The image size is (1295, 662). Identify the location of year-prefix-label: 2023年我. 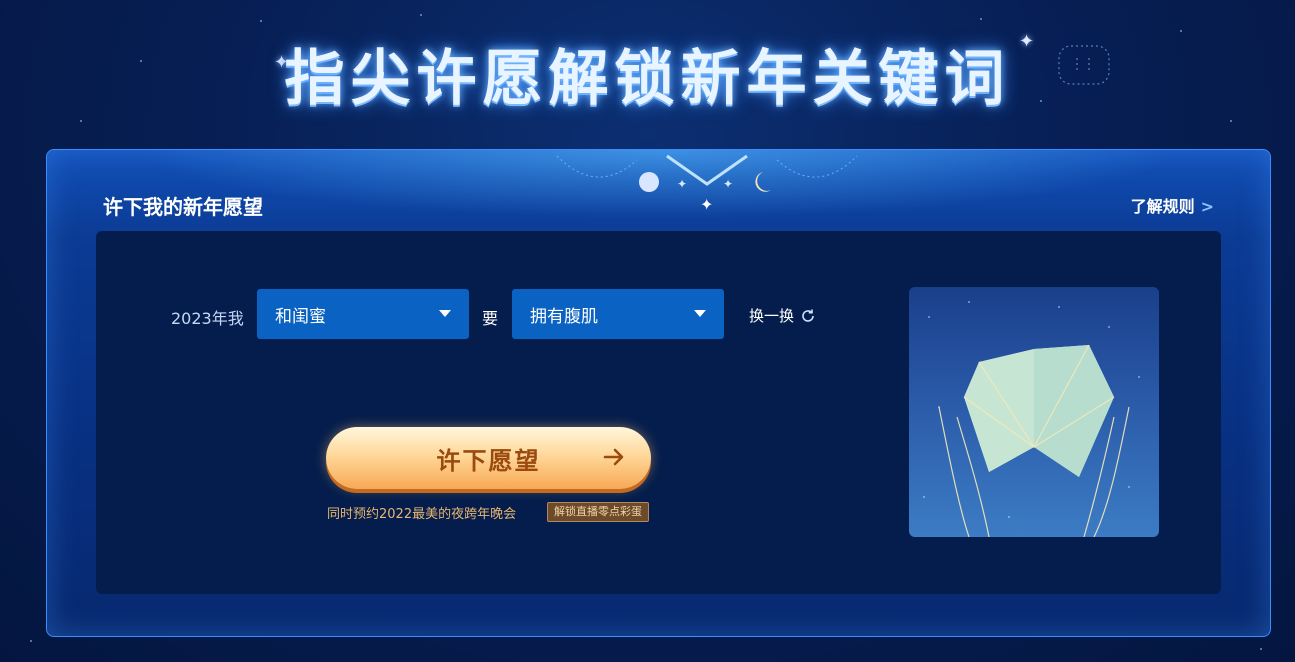
(207, 318).